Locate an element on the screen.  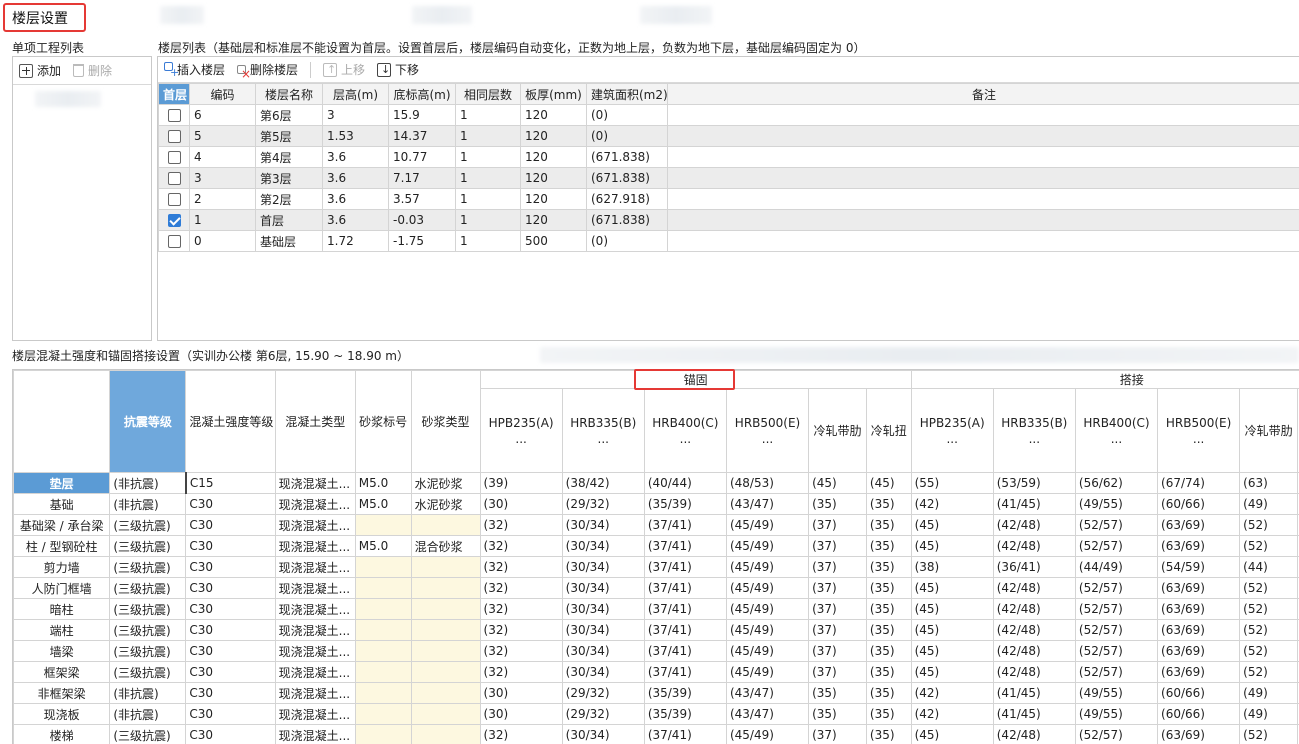
strength-cell: C15 is located at coordinates (230, 483).